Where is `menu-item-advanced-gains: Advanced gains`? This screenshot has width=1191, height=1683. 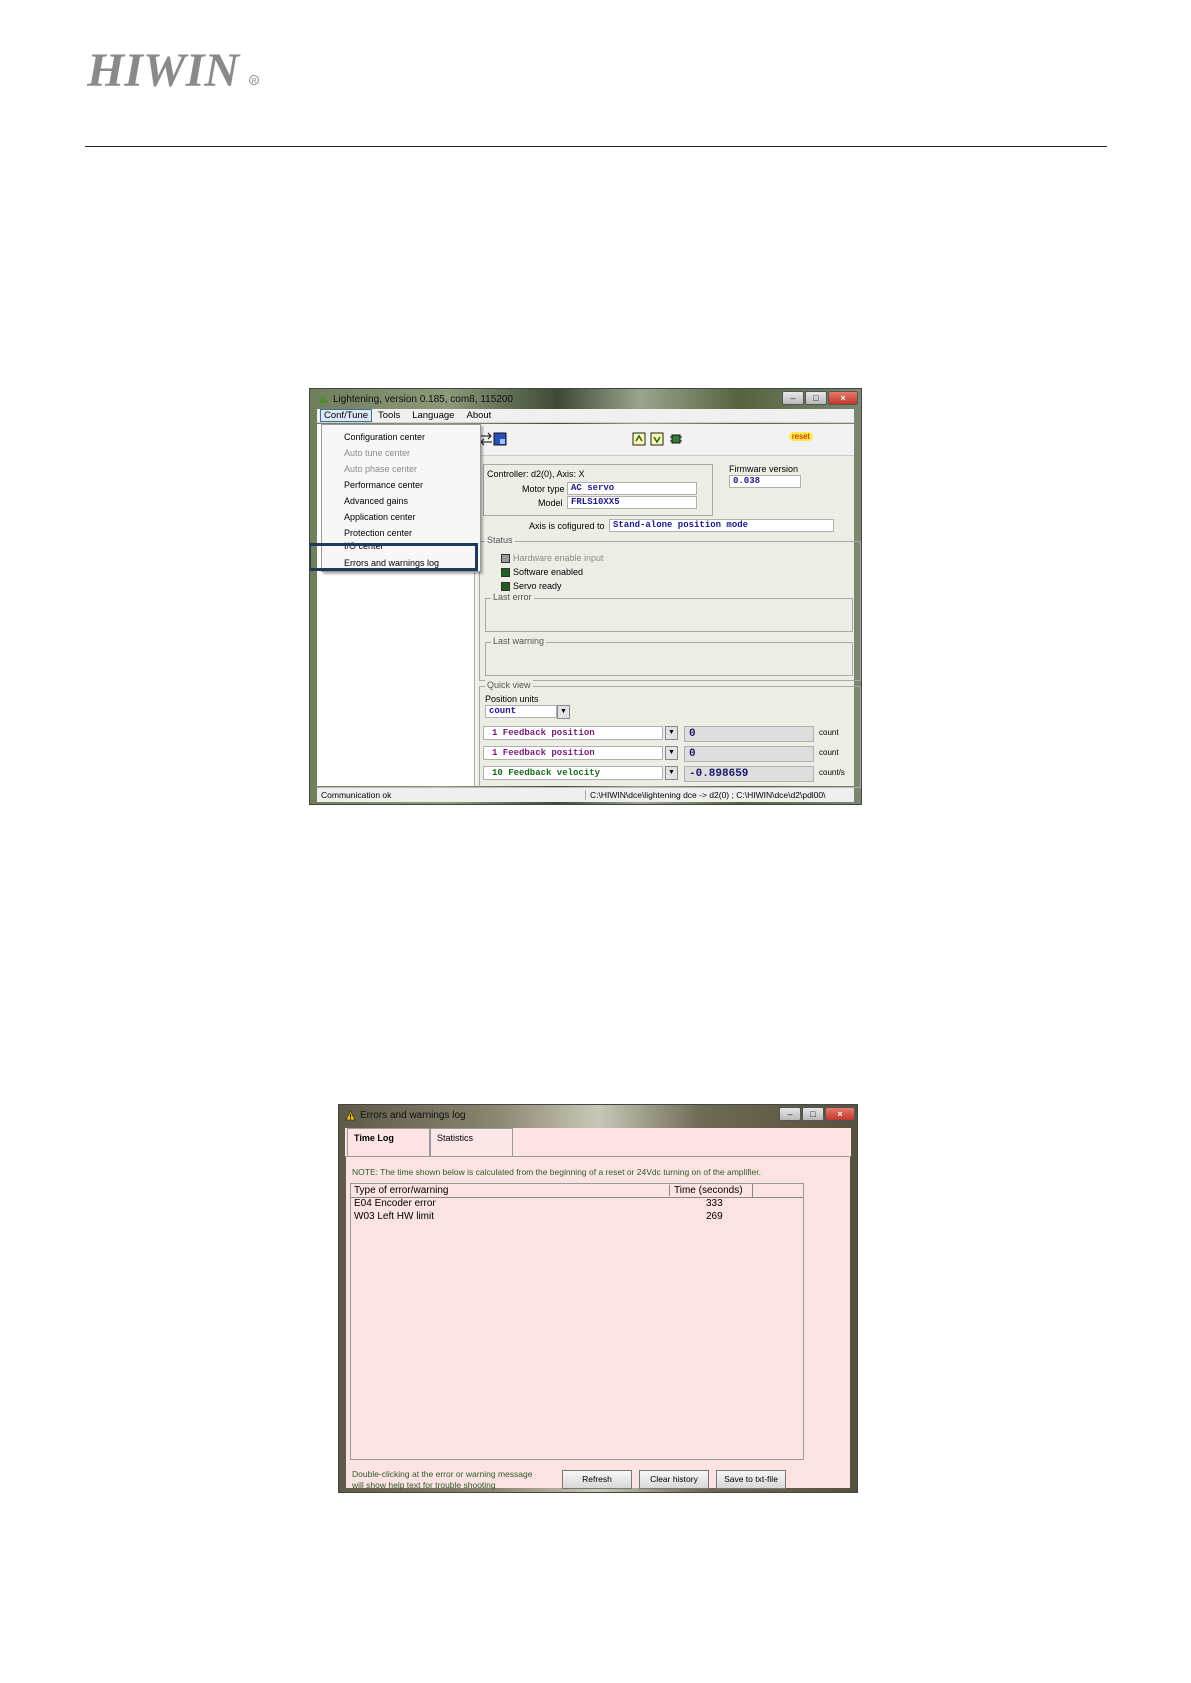 menu-item-advanced-gains: Advanced gains is located at coordinates (401, 501).